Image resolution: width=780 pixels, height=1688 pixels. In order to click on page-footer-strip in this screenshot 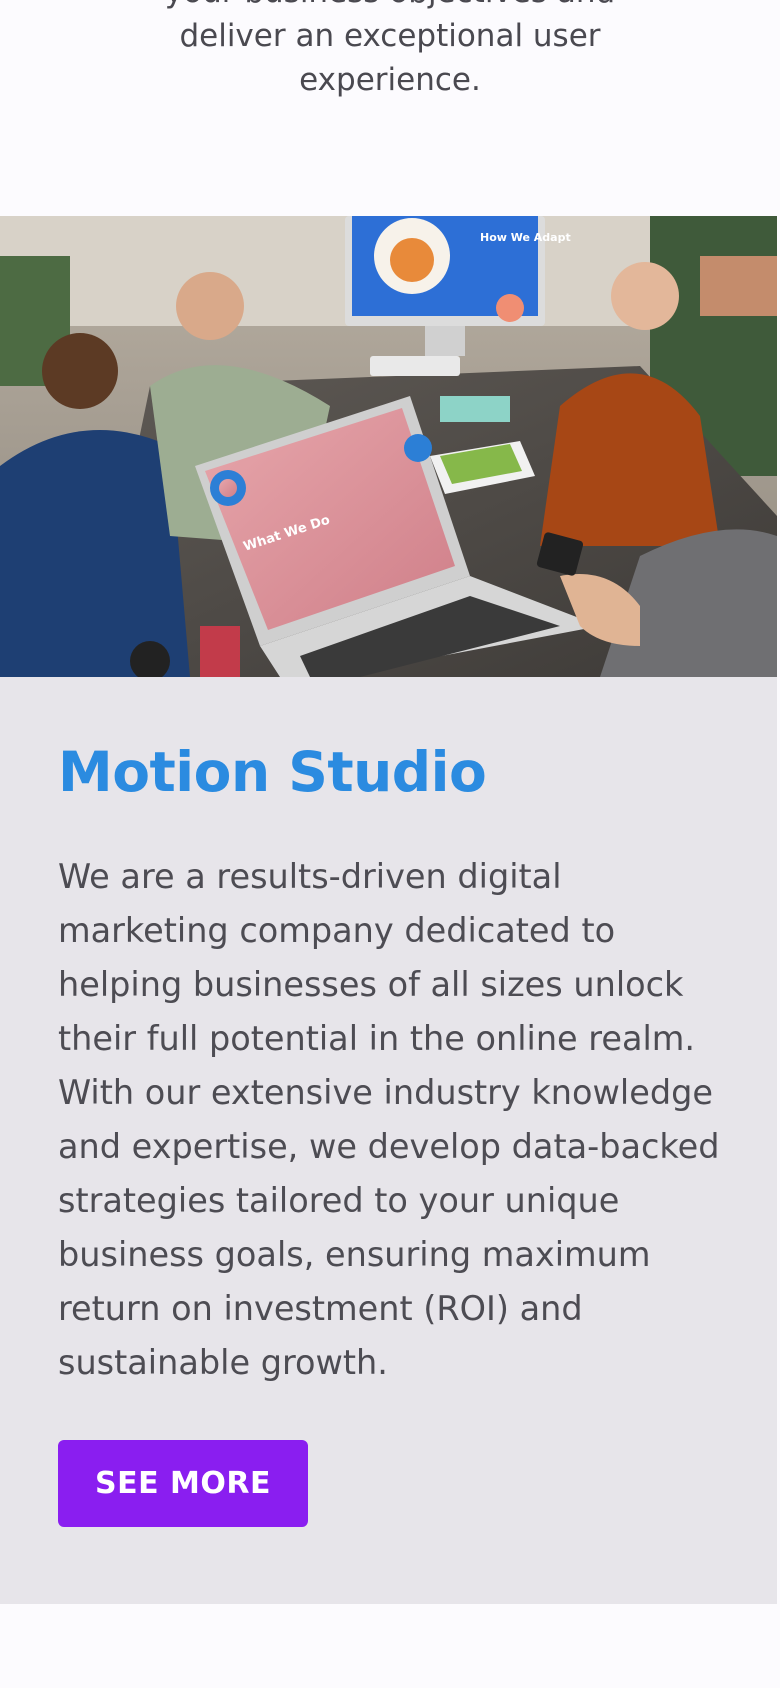, I will do `click(390, 1646)`.